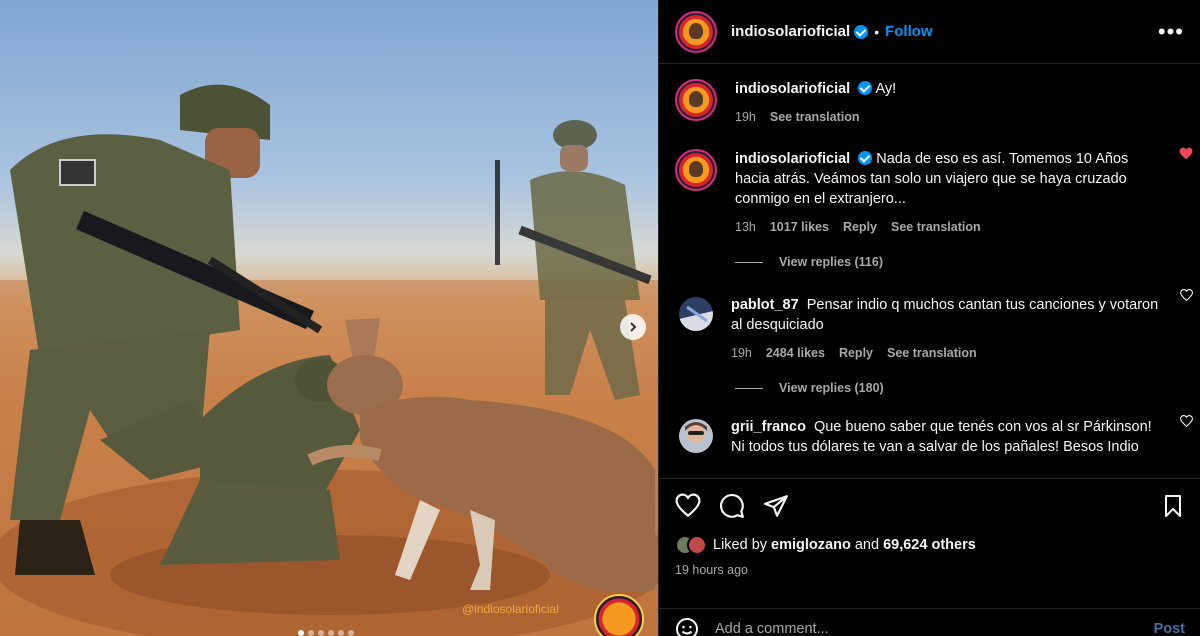 Image resolution: width=1200 pixels, height=636 pixels. Describe the element at coordinates (886, 89) in the screenshot. I see `comment-text: Ay!` at that location.